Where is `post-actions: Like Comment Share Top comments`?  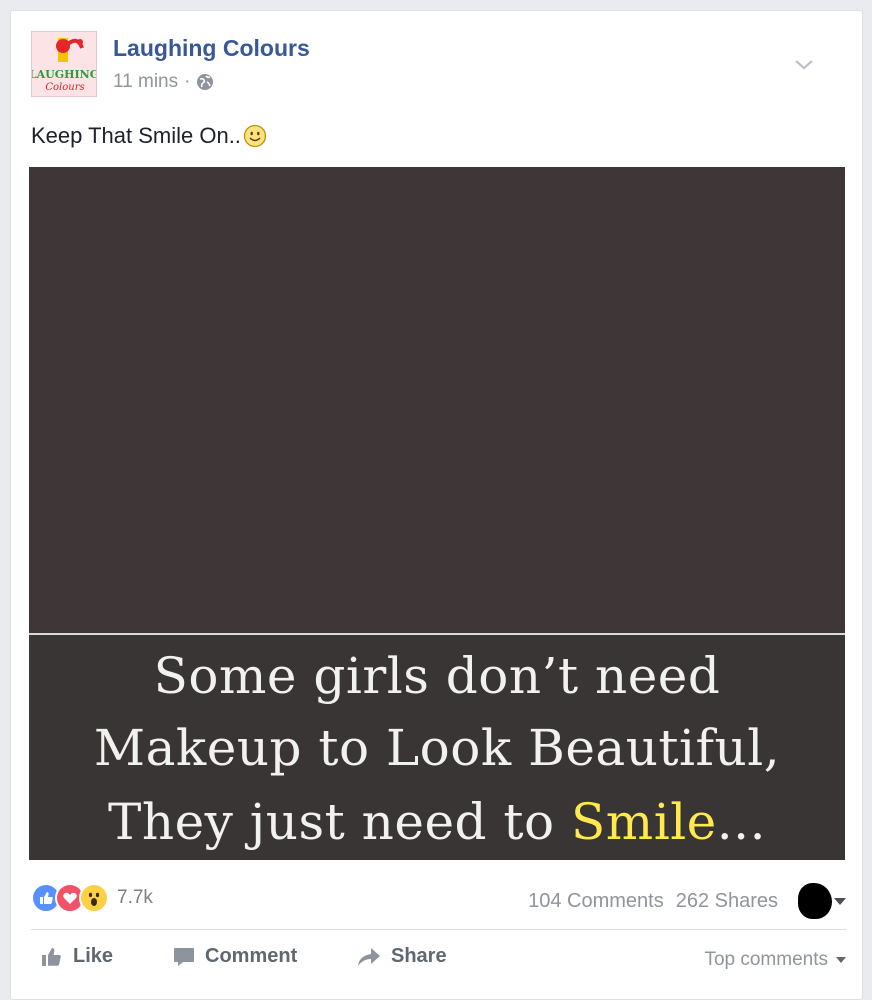 post-actions: Like Comment Share Top comments is located at coordinates (438, 963).